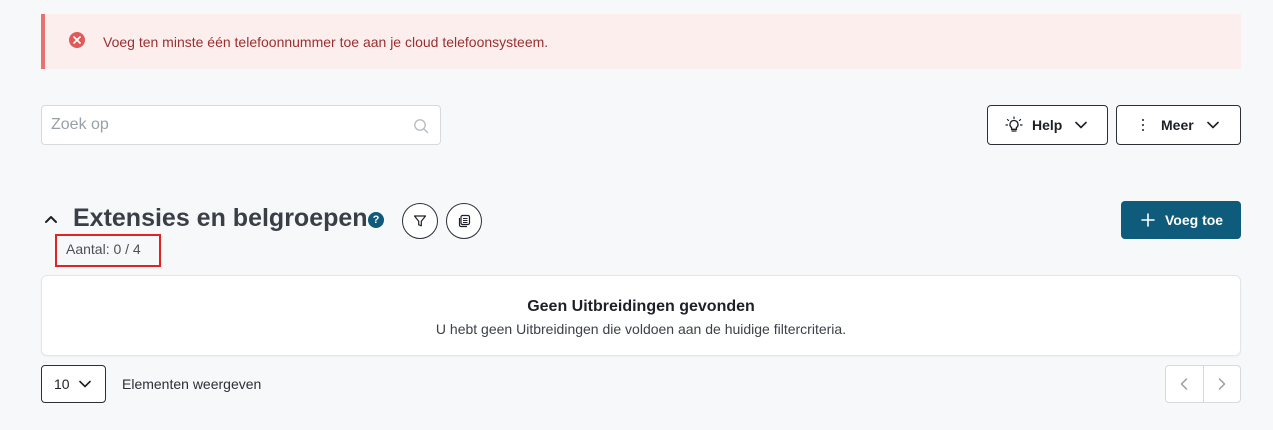 The height and width of the screenshot is (430, 1273). What do you see at coordinates (103, 249) in the screenshot?
I see `item-count: Aantal: 0 / 4` at bounding box center [103, 249].